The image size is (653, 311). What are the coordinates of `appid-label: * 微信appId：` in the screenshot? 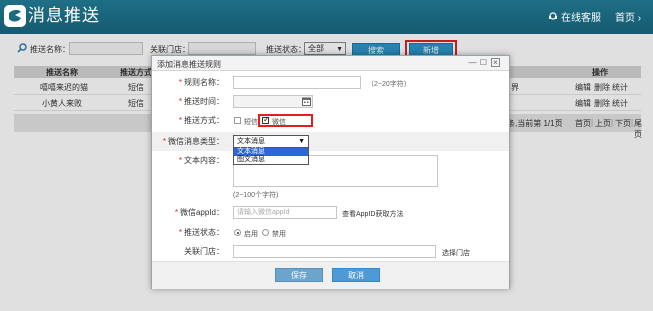 It's located at (199, 212).